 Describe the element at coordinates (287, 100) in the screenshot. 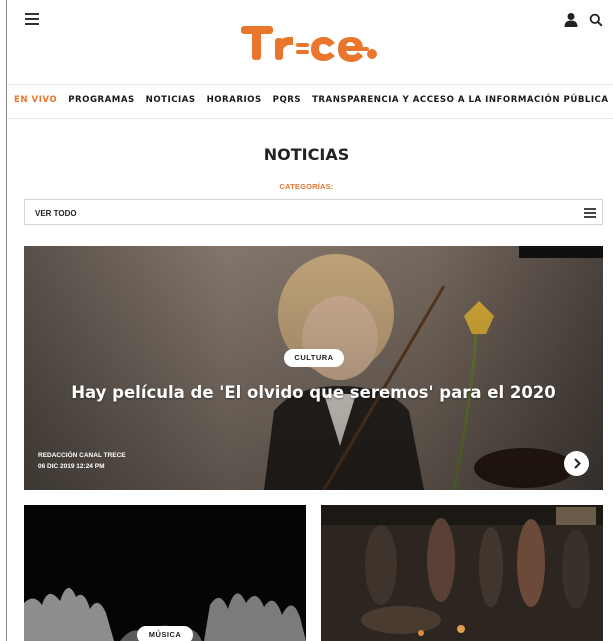

I see `nav-item-pqrs: PQRS` at that location.